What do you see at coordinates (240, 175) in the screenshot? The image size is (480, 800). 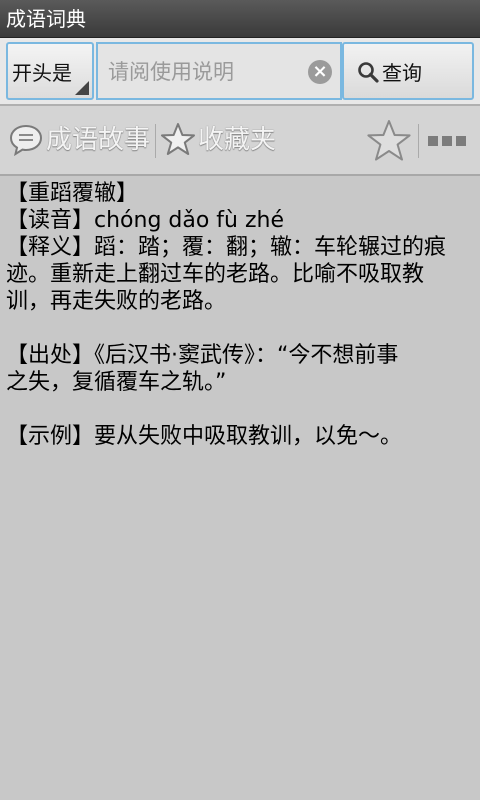 I see `divider` at bounding box center [240, 175].